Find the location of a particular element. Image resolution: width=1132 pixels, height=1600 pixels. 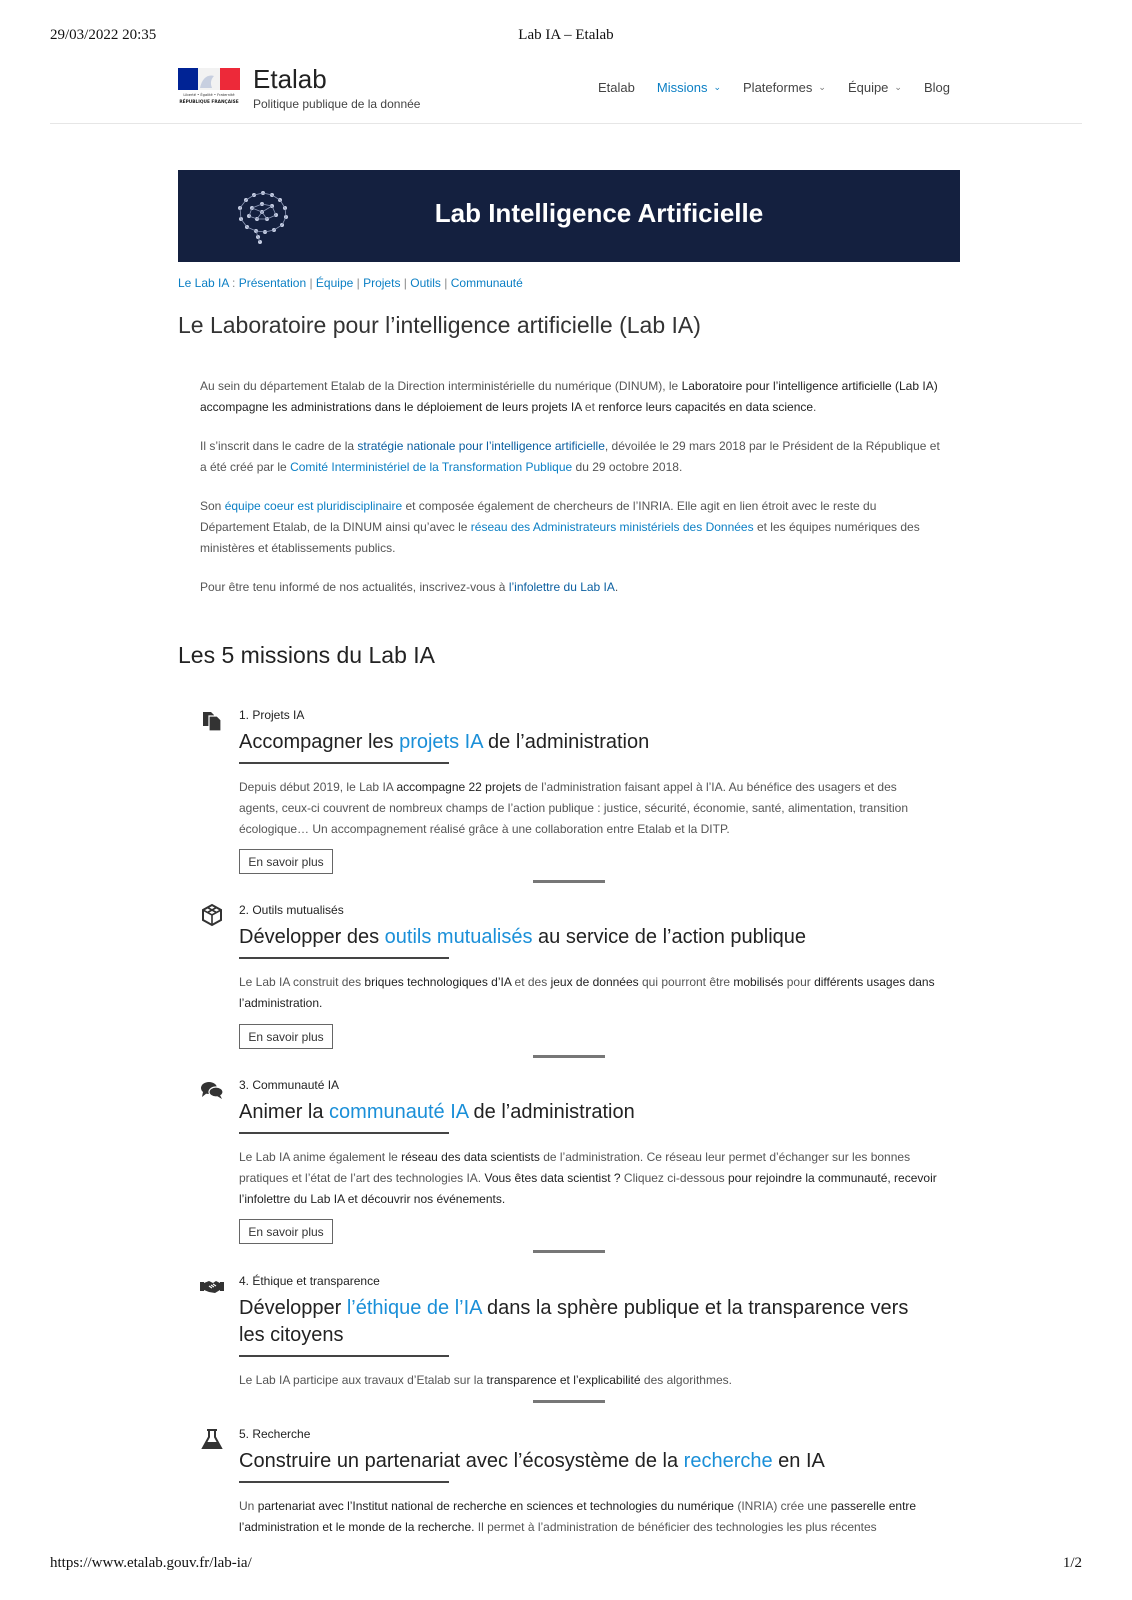

nav-item-missions: Missions ⌄ is located at coordinates (689, 87).